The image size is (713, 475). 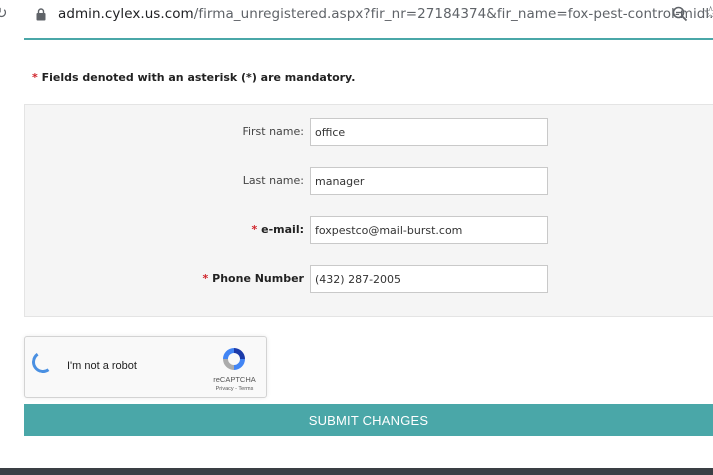 I want to click on last-name-label: Last name:, so click(x=273, y=180).